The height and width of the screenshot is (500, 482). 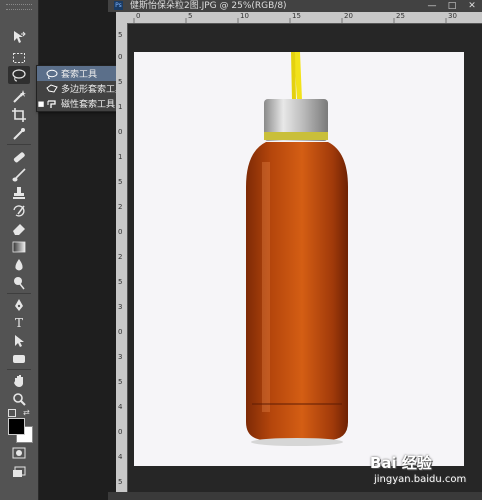 I want to click on brush-icon, so click(x=19, y=175).